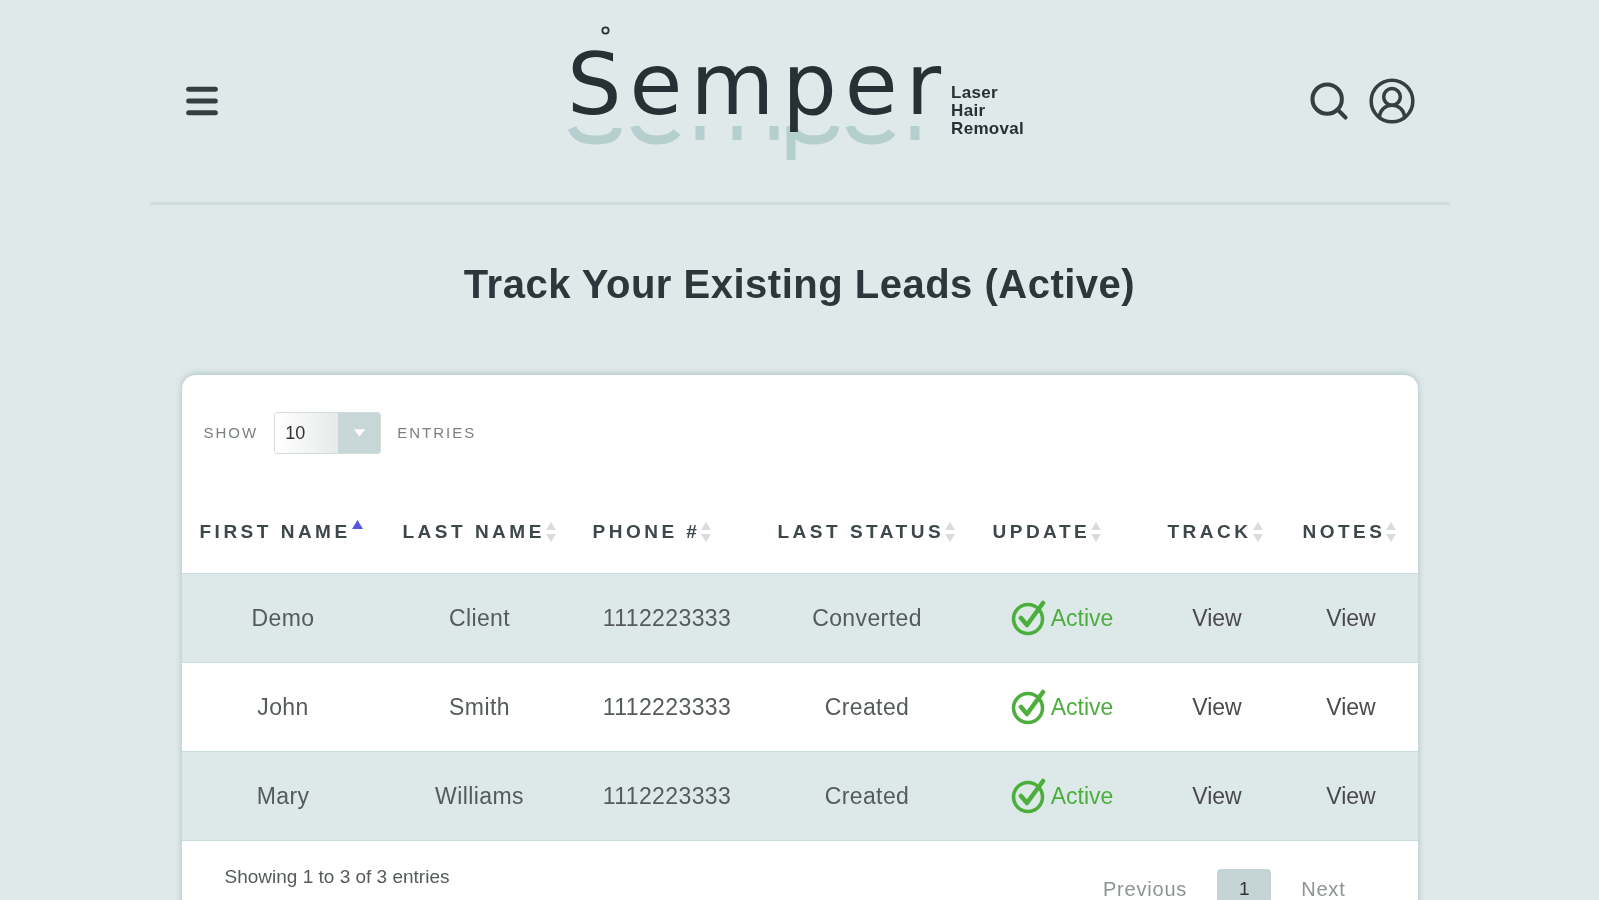 This screenshot has height=900, width=1599. What do you see at coordinates (283, 796) in the screenshot?
I see `table-cell-text: Mary` at bounding box center [283, 796].